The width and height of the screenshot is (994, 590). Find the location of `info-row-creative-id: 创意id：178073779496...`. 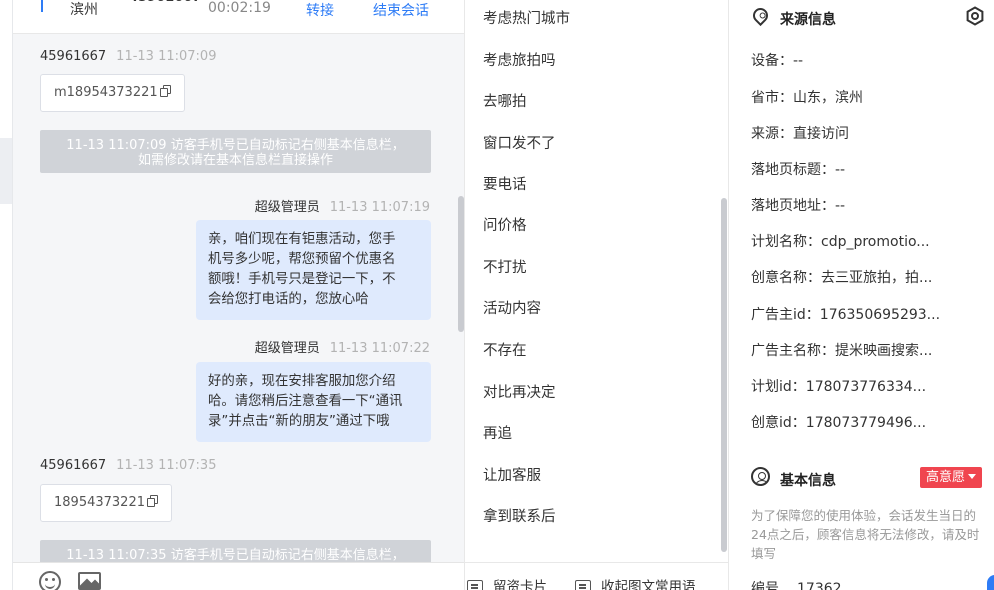

info-row-creative-id: 创意id：178073779496... is located at coordinates (838, 422).